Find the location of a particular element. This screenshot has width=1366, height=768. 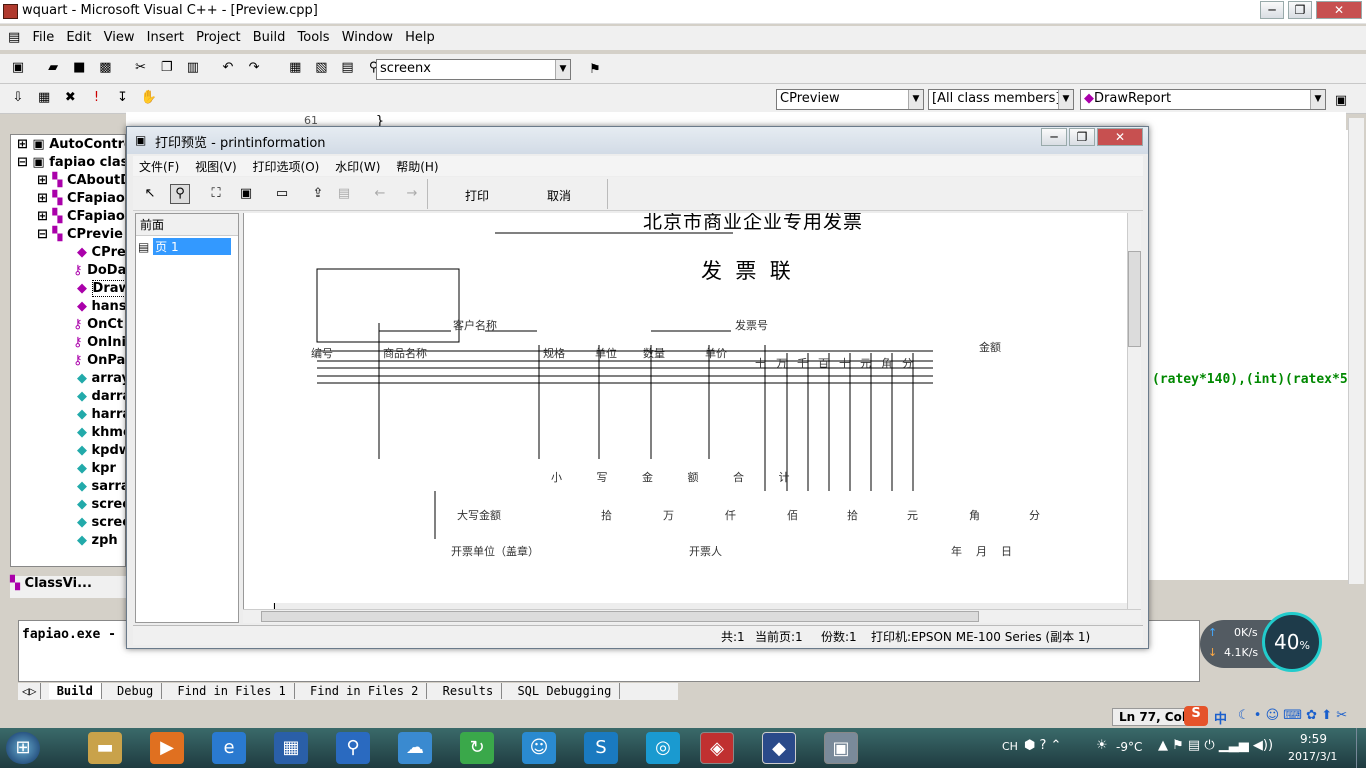

tab-debug: Debug is located at coordinates (136, 691).